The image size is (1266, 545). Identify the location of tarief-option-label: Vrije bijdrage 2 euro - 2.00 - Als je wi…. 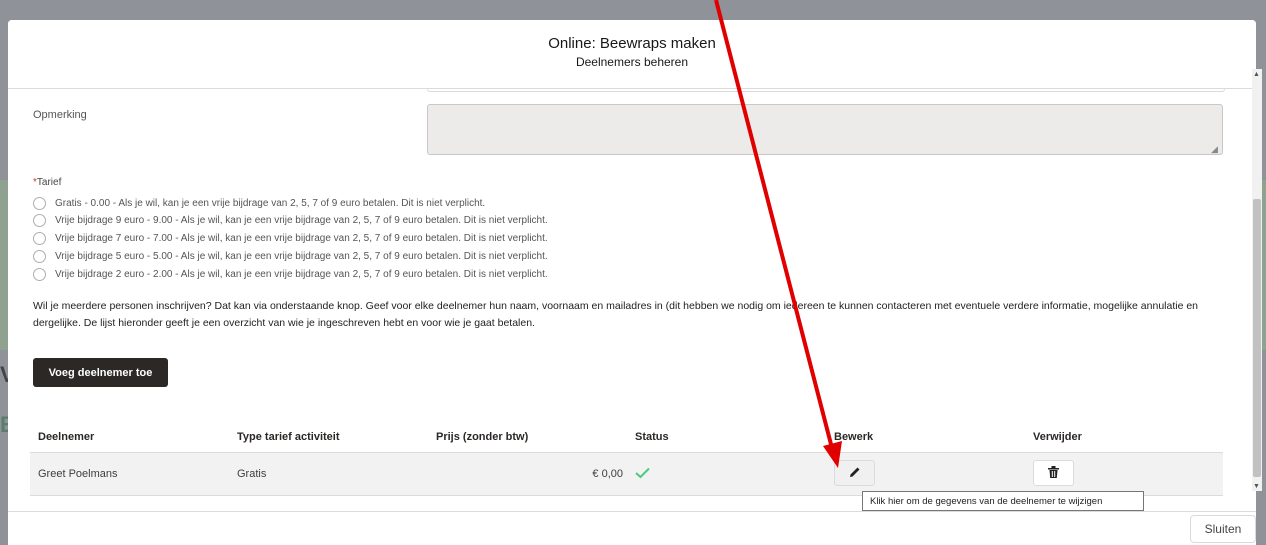
(301, 274).